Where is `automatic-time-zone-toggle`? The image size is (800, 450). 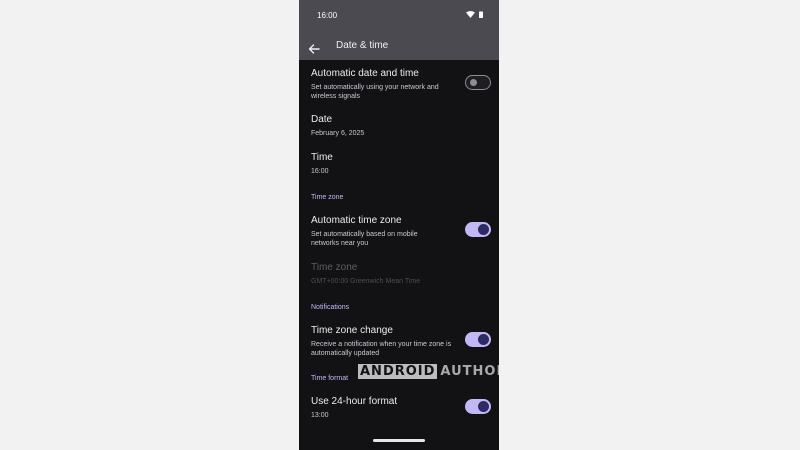 automatic-time-zone-toggle is located at coordinates (478, 229).